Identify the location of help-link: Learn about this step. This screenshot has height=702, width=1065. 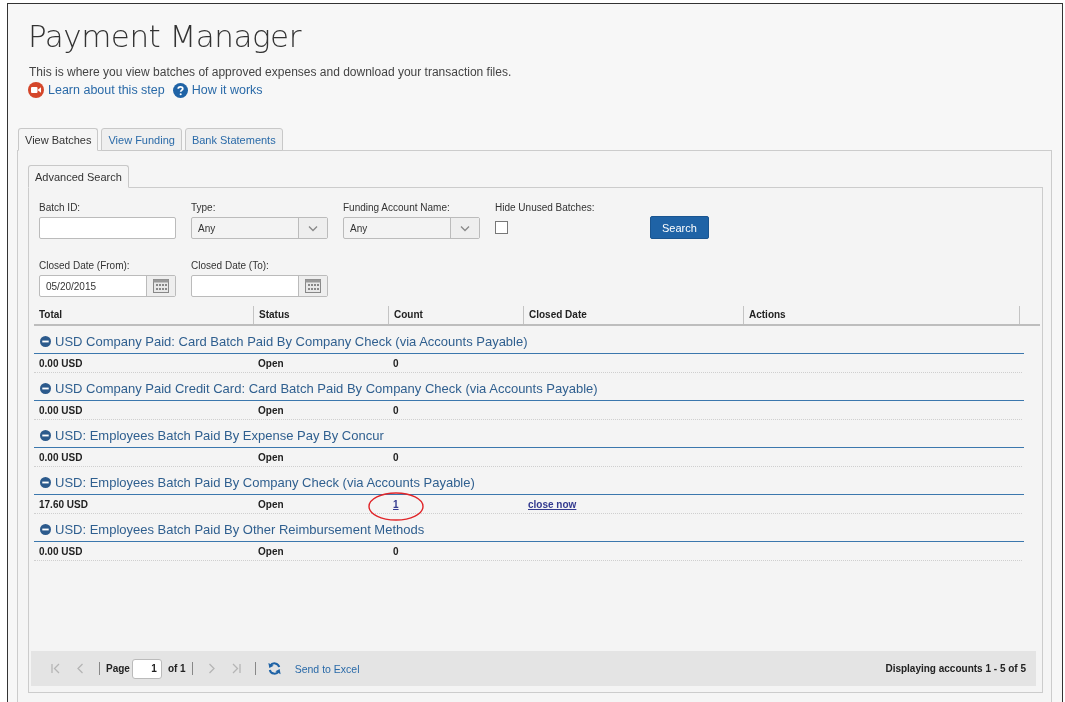
(96, 90).